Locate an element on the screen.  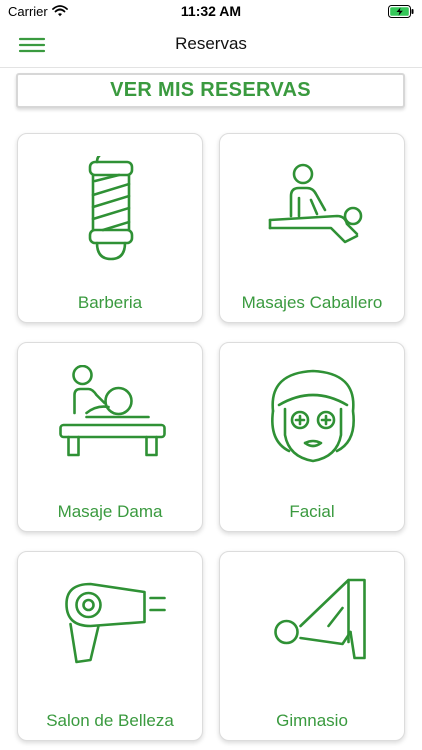
yoga-pose-icon is located at coordinates (320, 619).